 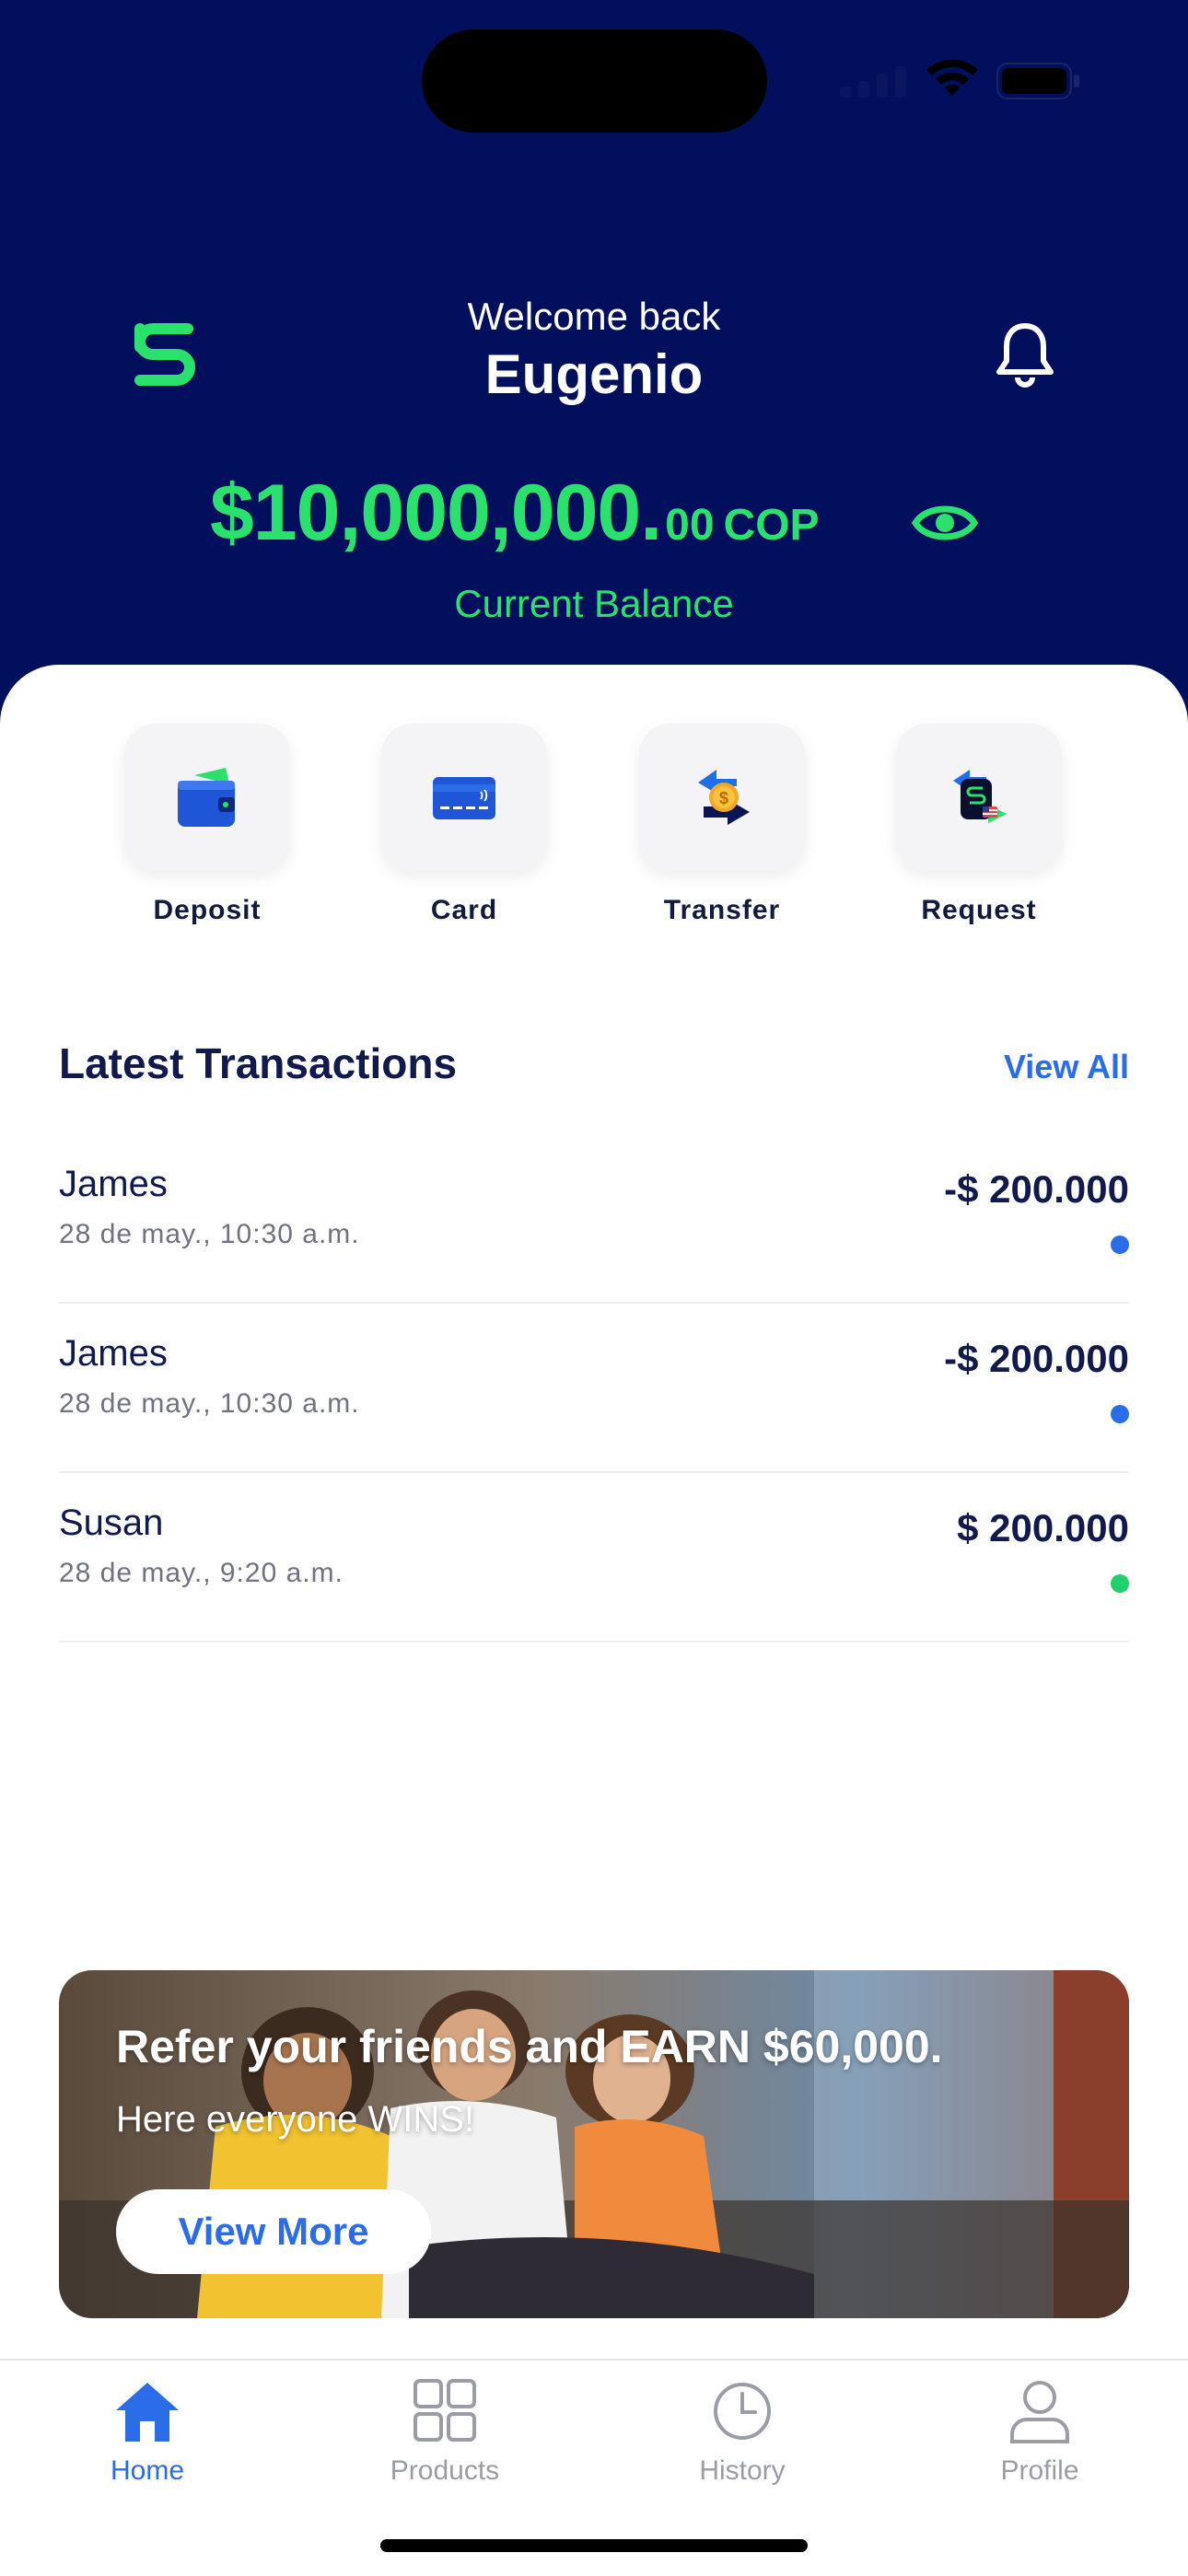 I want to click on notification-bell-icon, so click(x=1025, y=355).